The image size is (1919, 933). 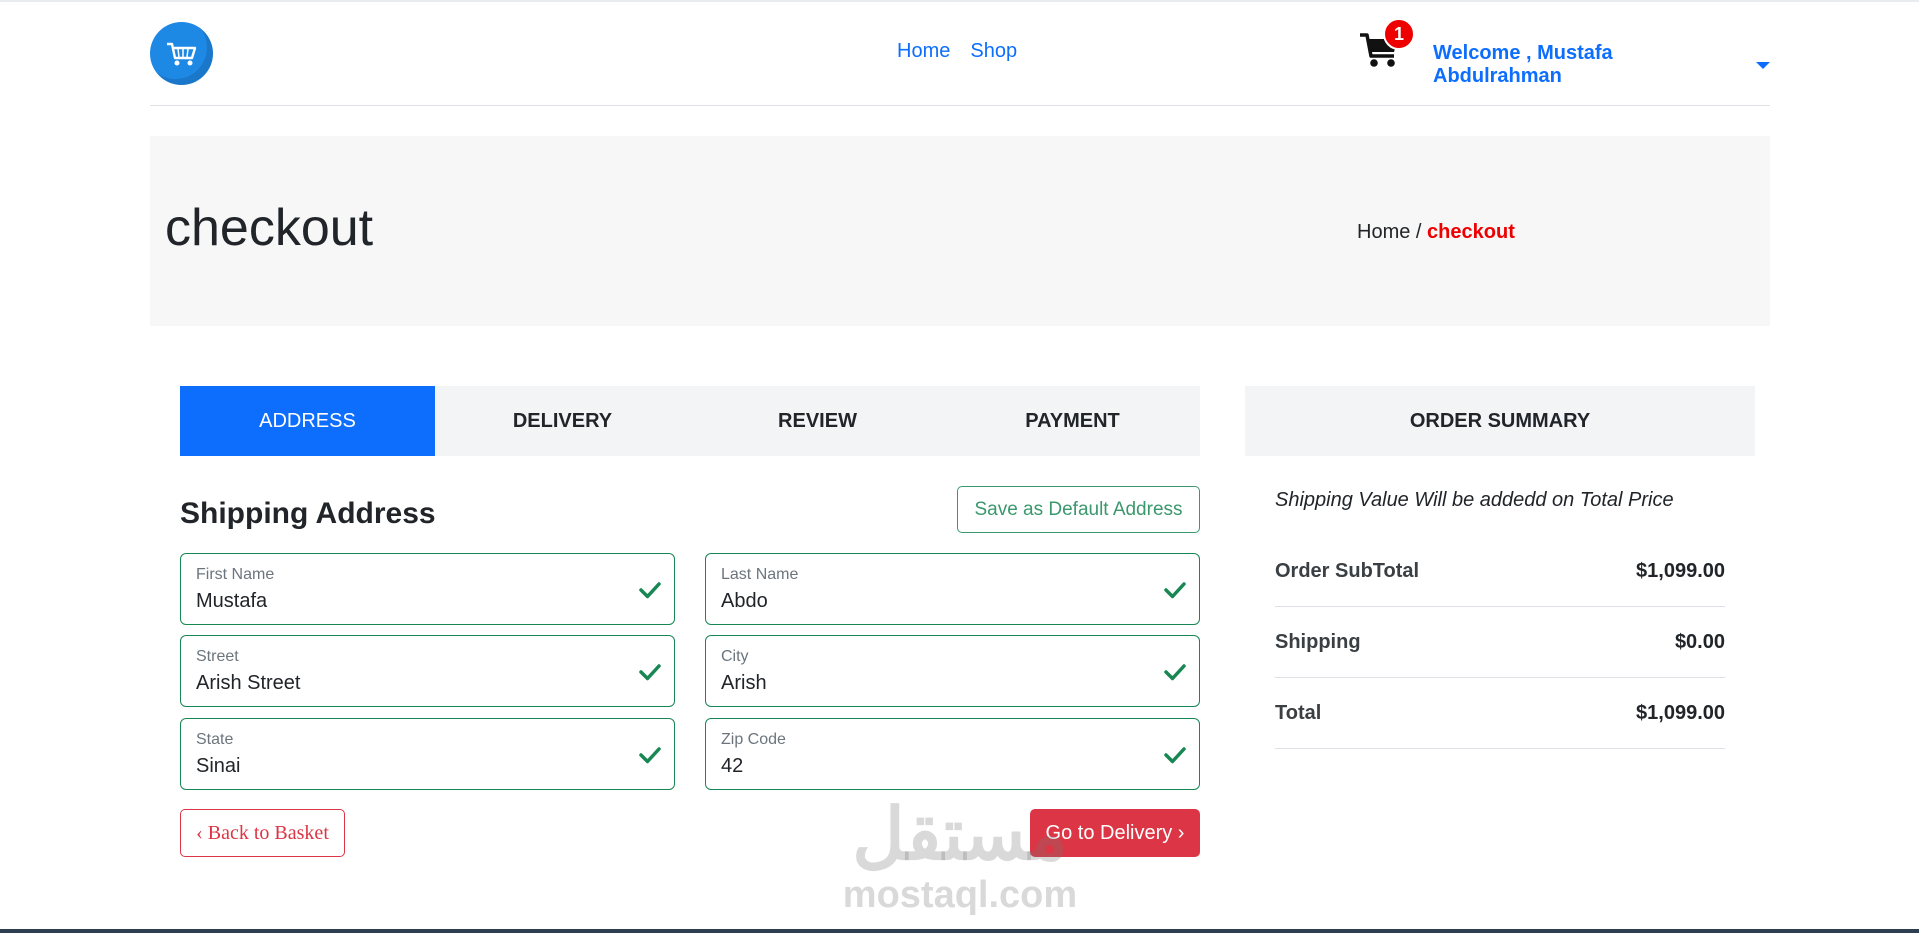 What do you see at coordinates (427, 589) in the screenshot?
I see `first-name-field: First Name Mustafa` at bounding box center [427, 589].